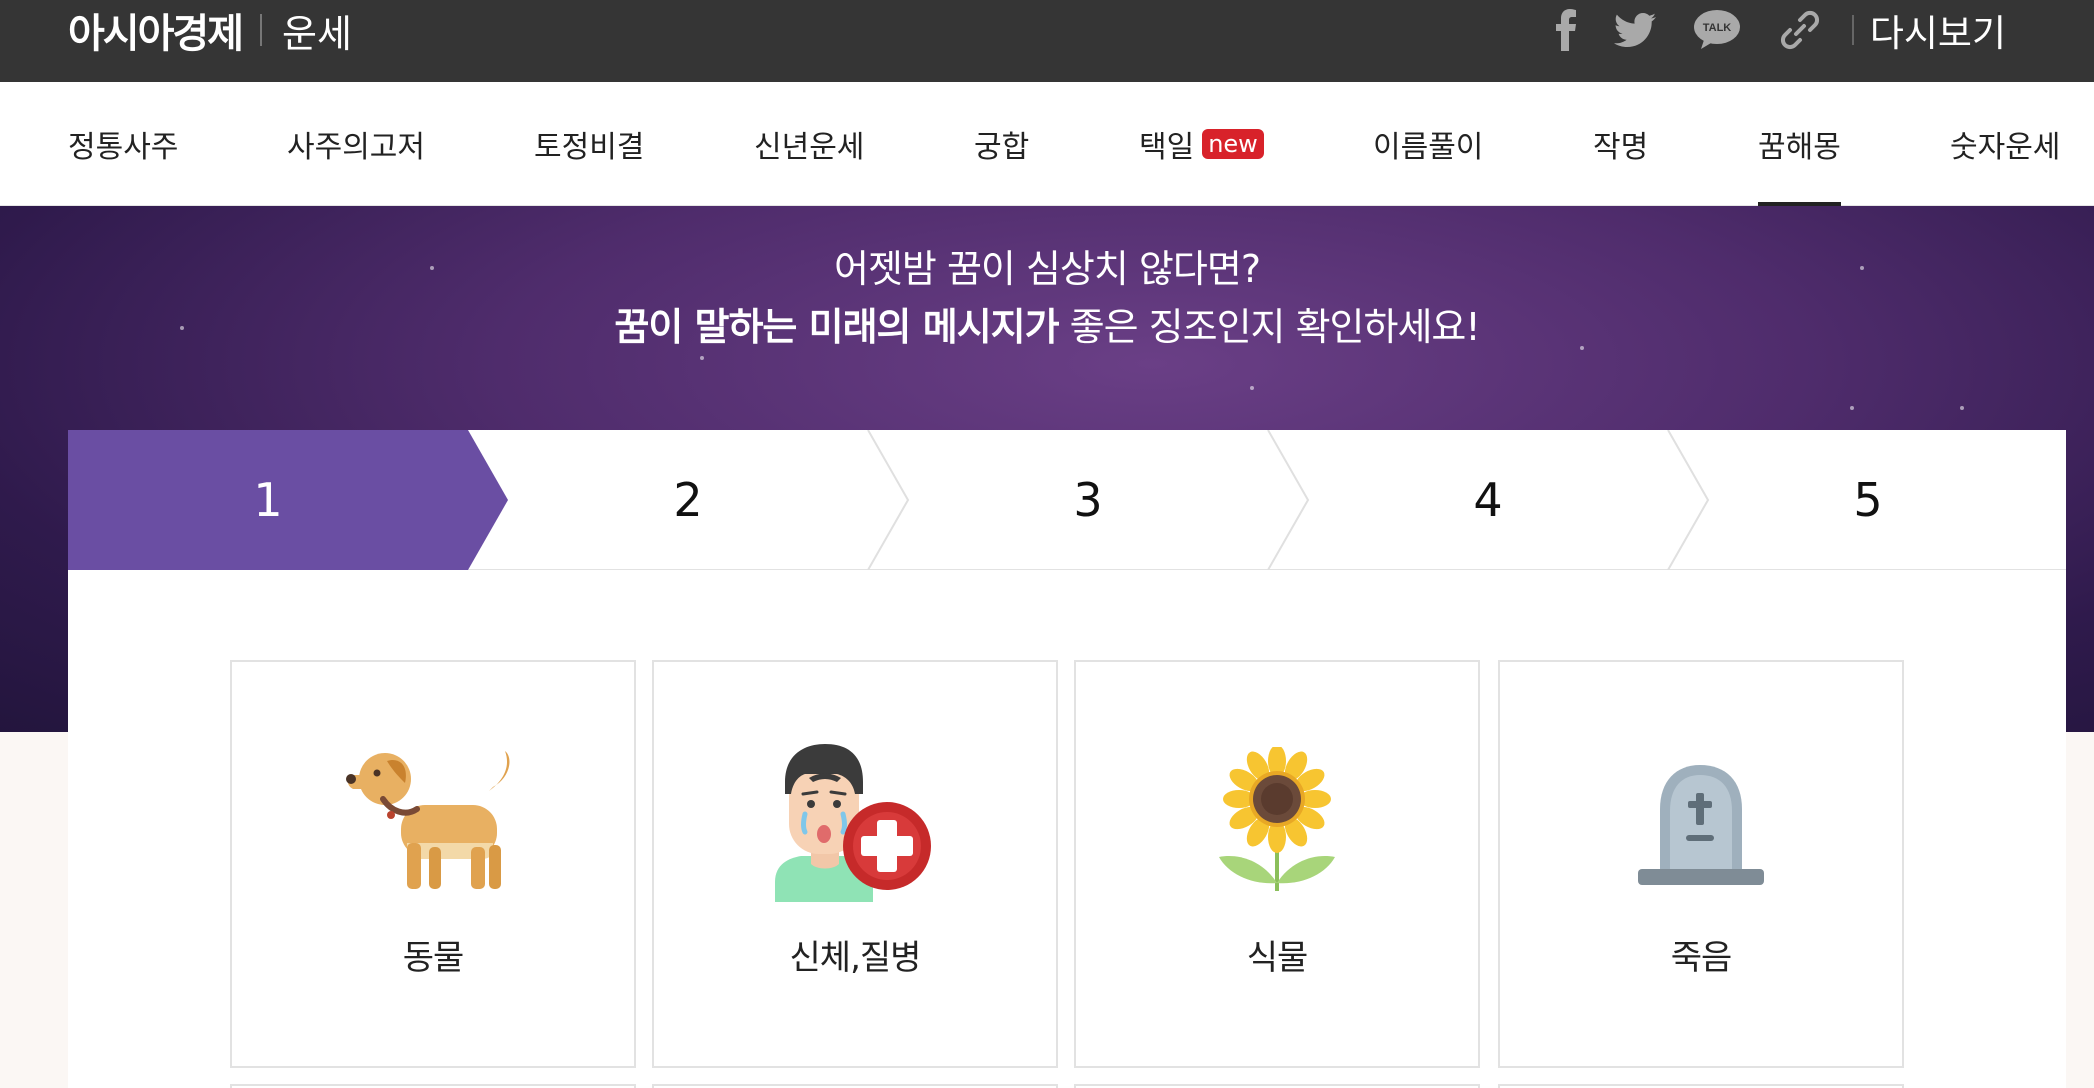  Describe the element at coordinates (317, 30) in the screenshot. I see `section-title: 운세` at that location.